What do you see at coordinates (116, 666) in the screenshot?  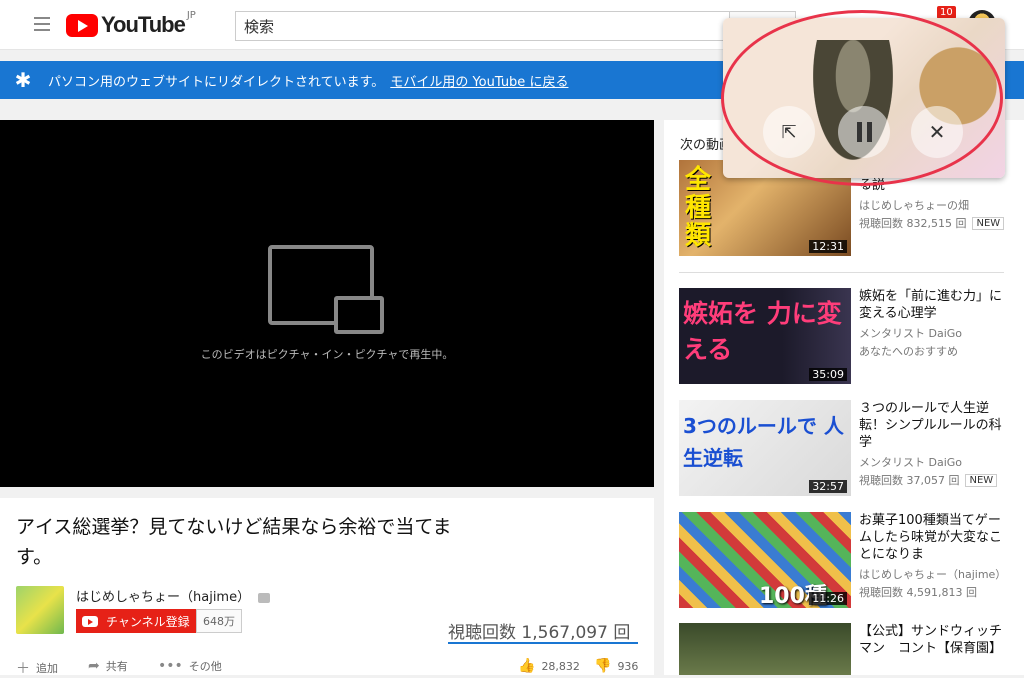 I see `share-label: 共有` at bounding box center [116, 666].